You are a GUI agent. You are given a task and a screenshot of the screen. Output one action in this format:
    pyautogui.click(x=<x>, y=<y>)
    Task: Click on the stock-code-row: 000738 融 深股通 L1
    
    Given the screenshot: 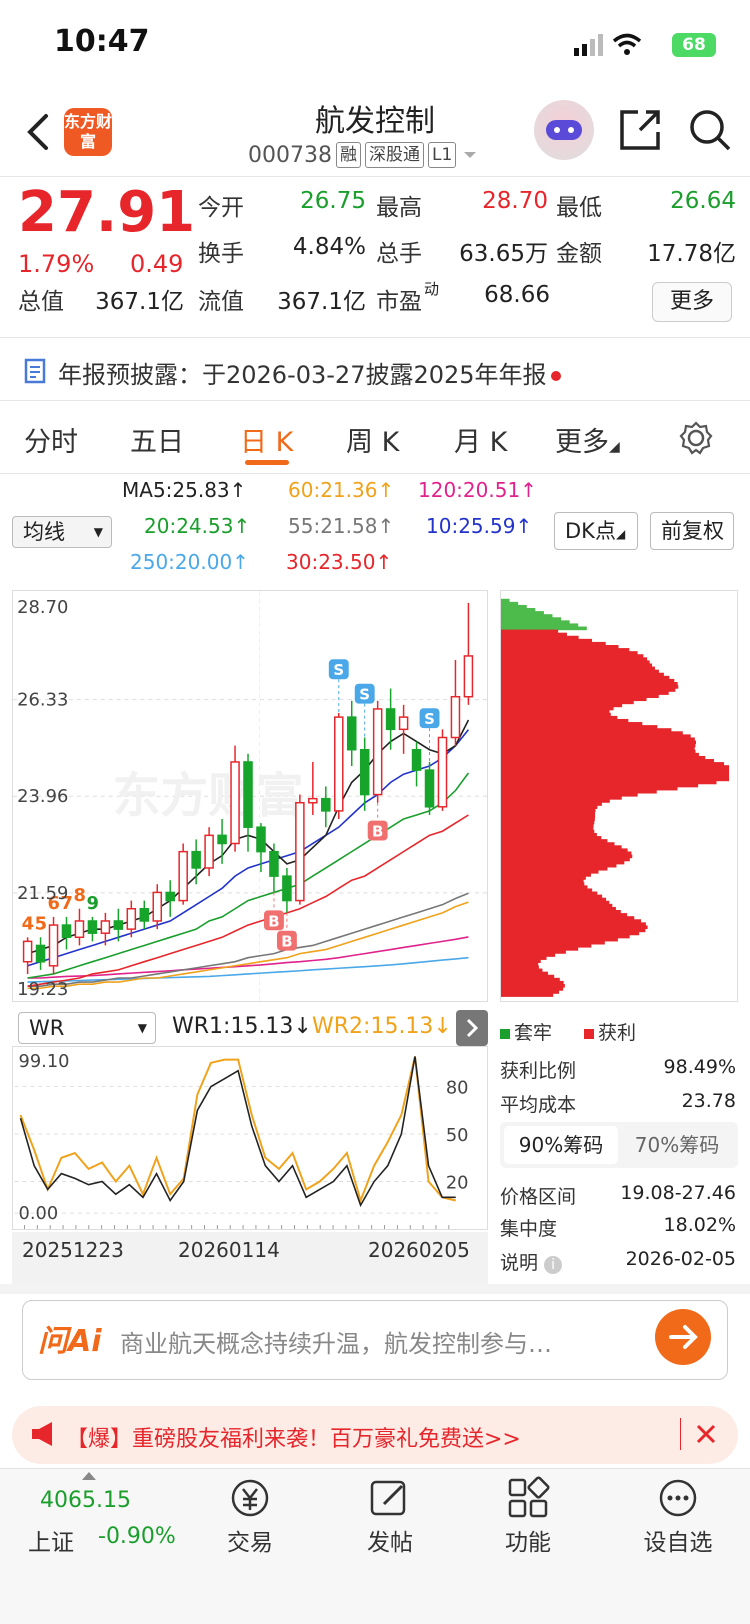 What is the action you would take?
    pyautogui.click(x=364, y=155)
    